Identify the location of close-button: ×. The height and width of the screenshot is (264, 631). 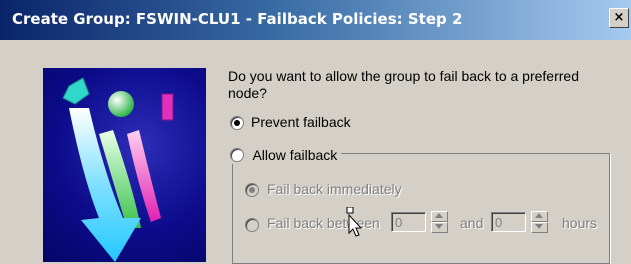
(619, 18).